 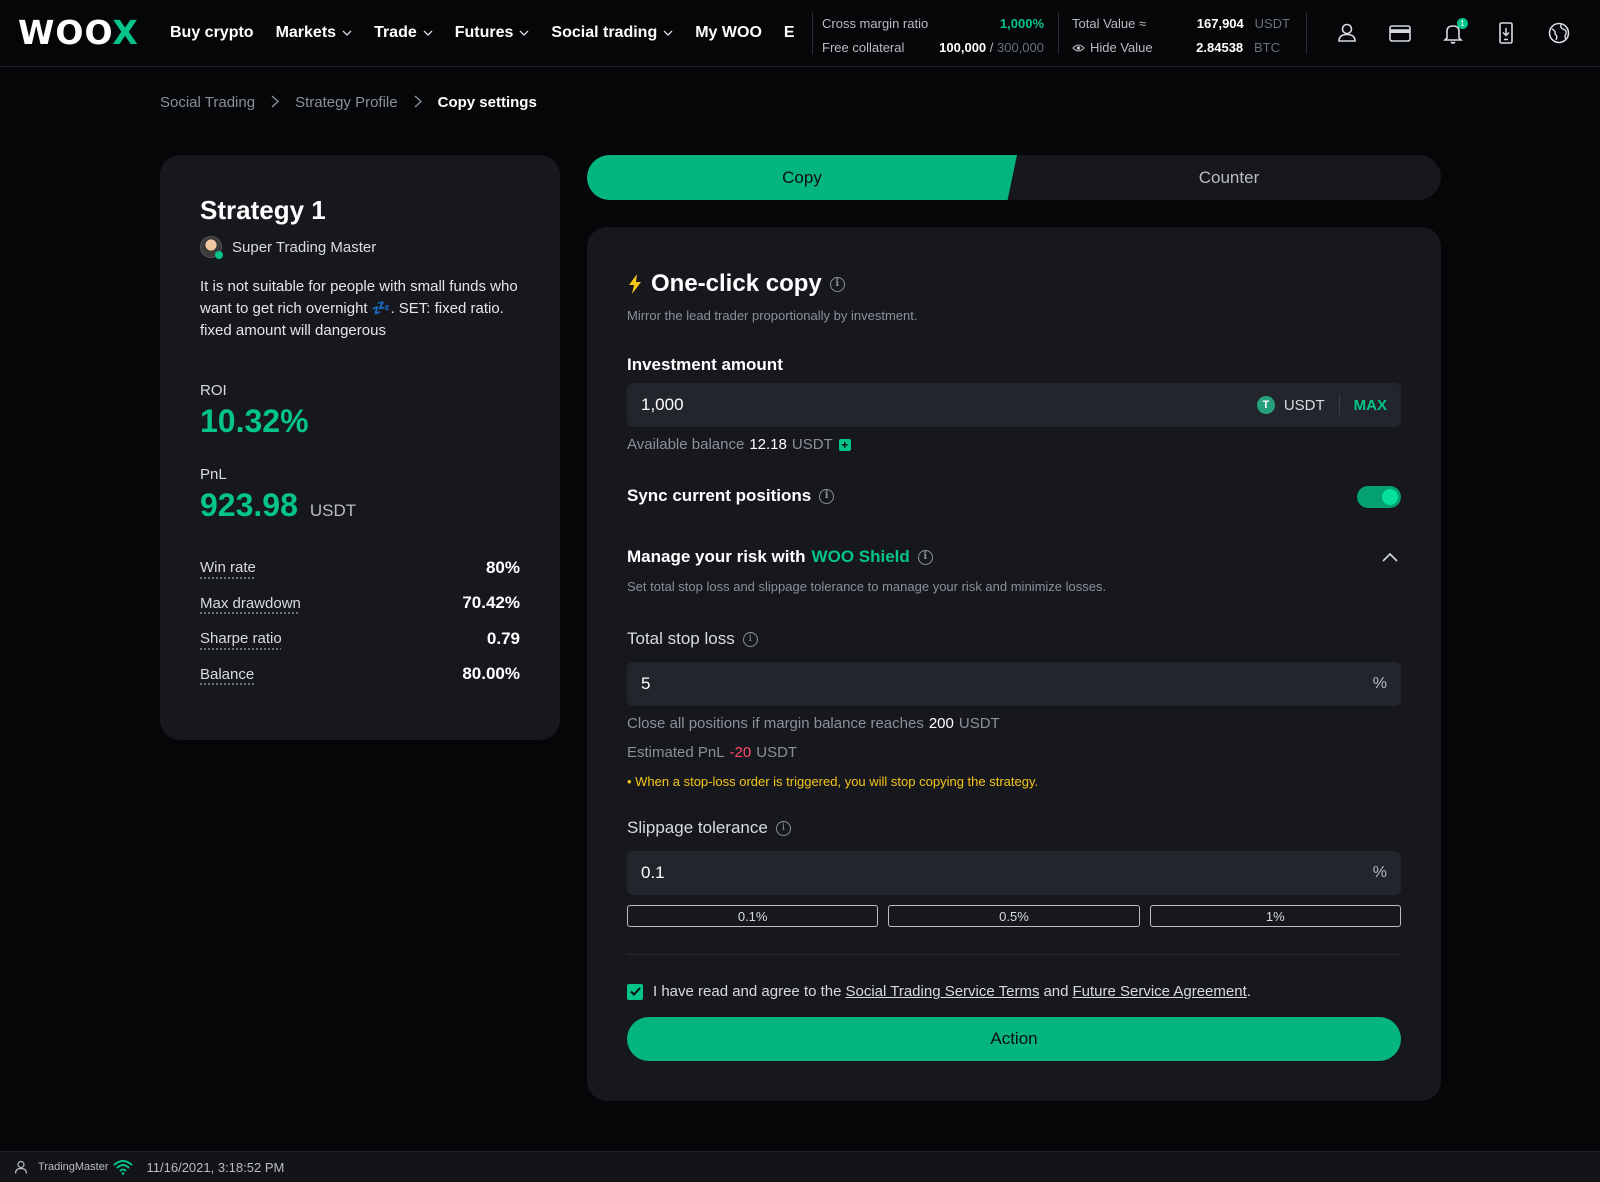 What do you see at coordinates (241, 638) in the screenshot?
I see `stat-label-sharpe-ratio: Sharpe ratio` at bounding box center [241, 638].